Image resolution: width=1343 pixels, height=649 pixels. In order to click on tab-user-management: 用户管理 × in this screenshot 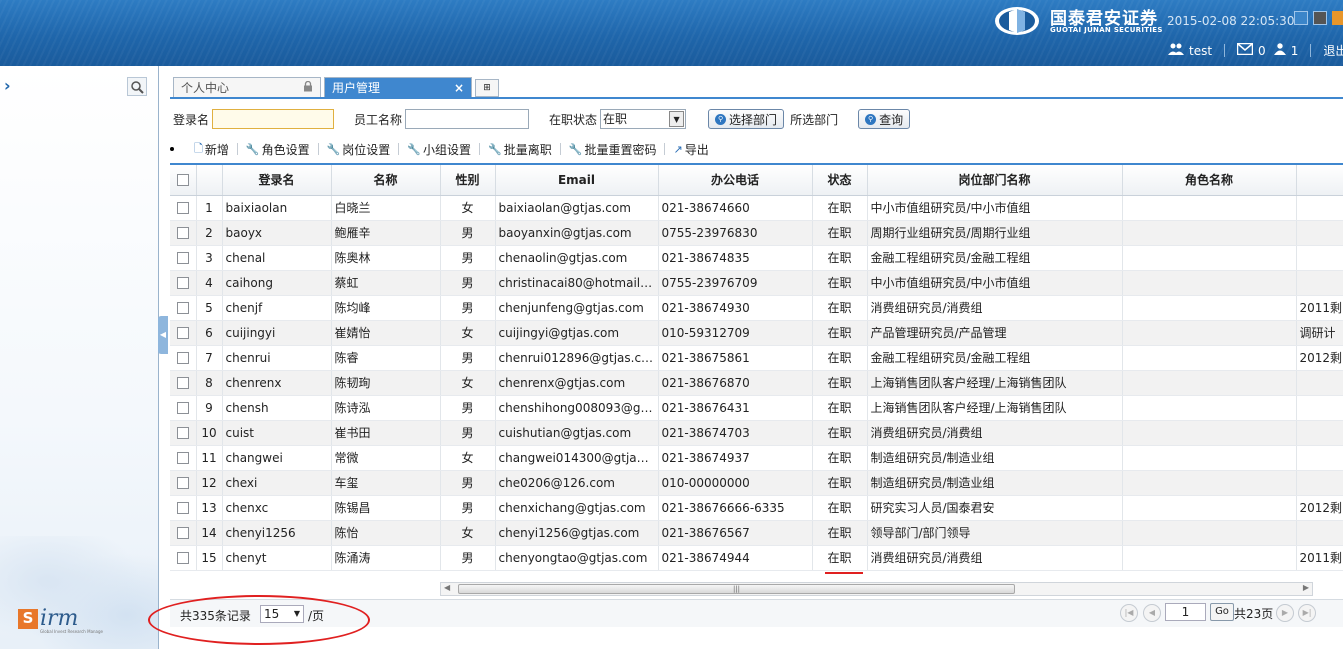, I will do `click(398, 87)`.